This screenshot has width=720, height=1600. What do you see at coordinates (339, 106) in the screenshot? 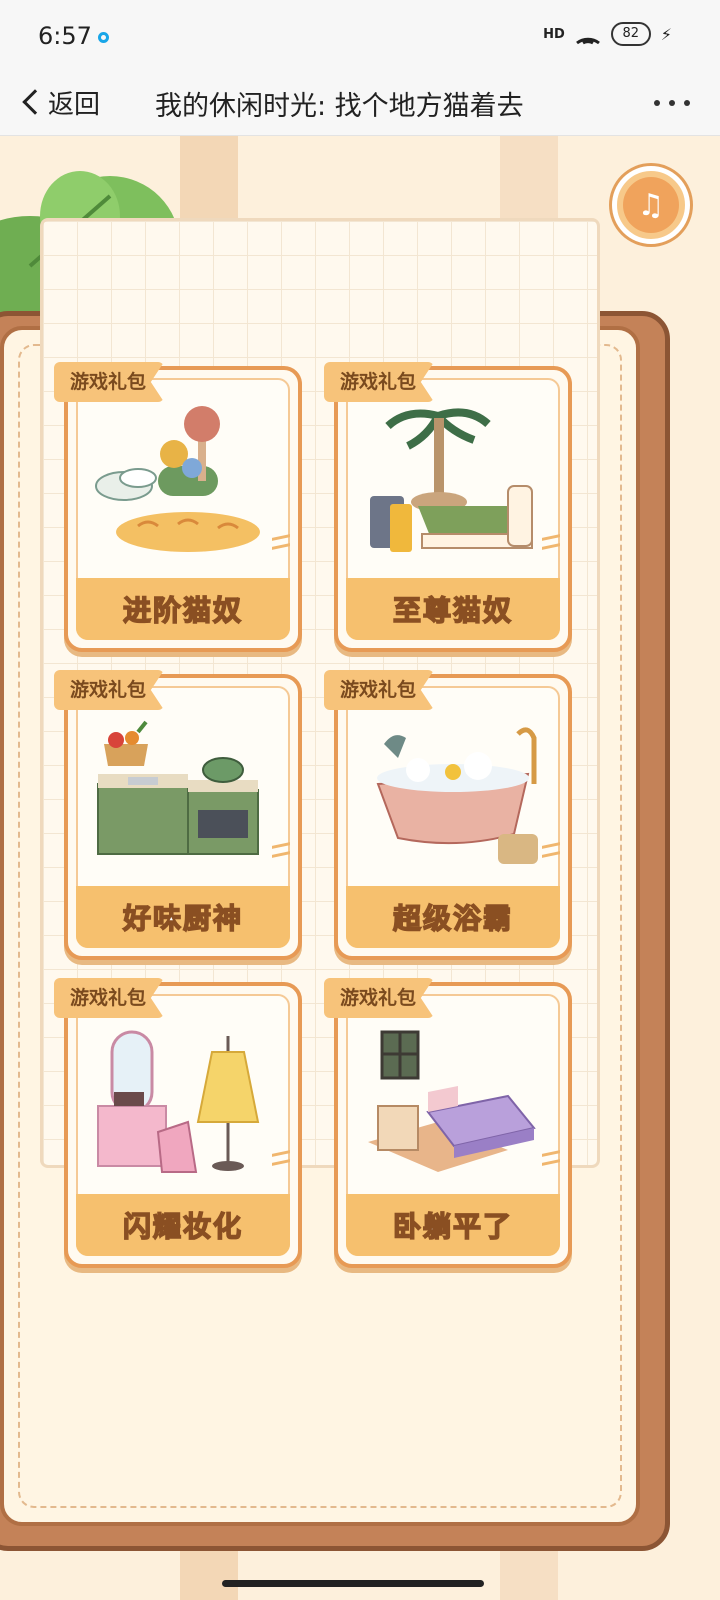
I see `page-title: 我的休闲时光: 找个地方猫着去` at bounding box center [339, 106].